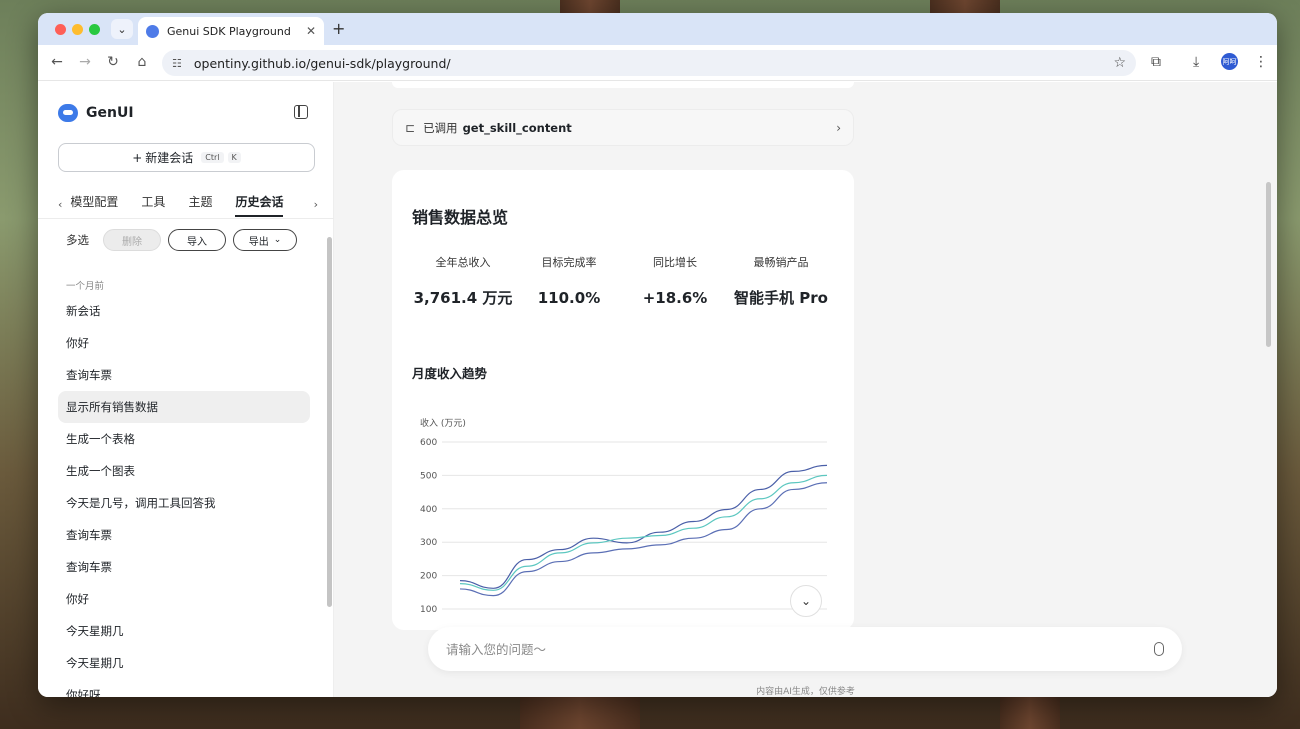 Image resolution: width=1300 pixels, height=729 pixels. I want to click on kpi-value: 3,761.4 万元, so click(463, 298).